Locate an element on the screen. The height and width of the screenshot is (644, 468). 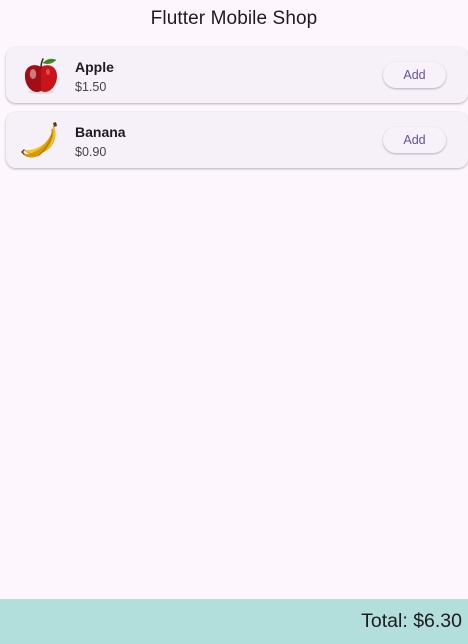
app-bar: Flutter Mobile Shop is located at coordinates (234, 19).